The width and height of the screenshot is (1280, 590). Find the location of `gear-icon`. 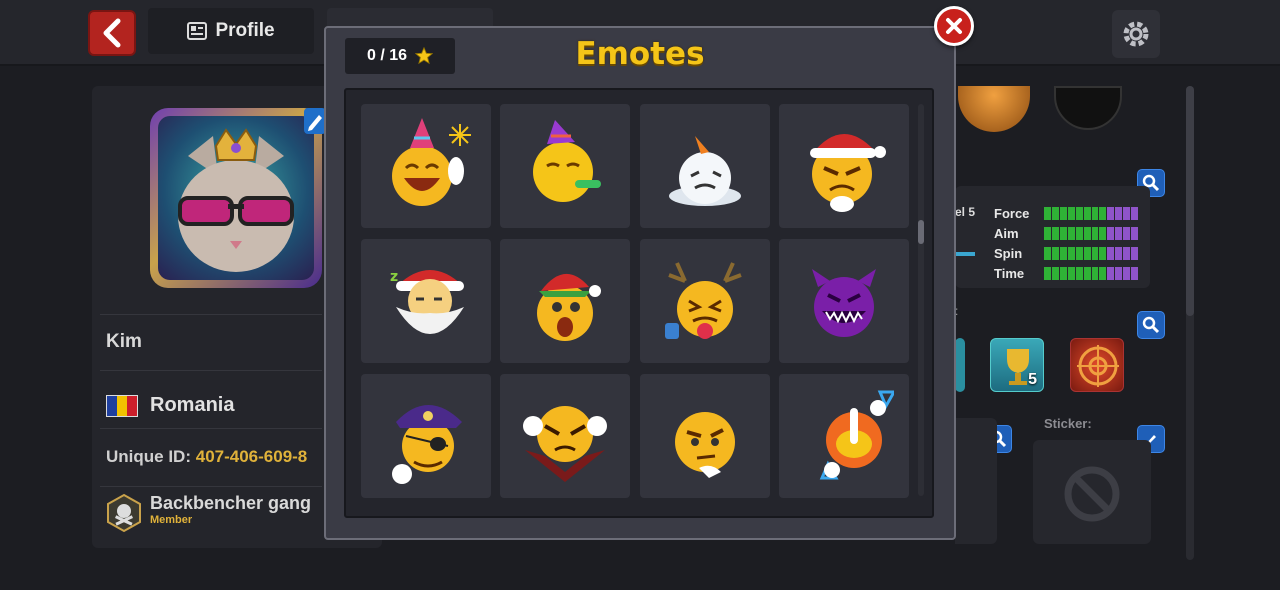

gear-icon is located at coordinates (1136, 34).